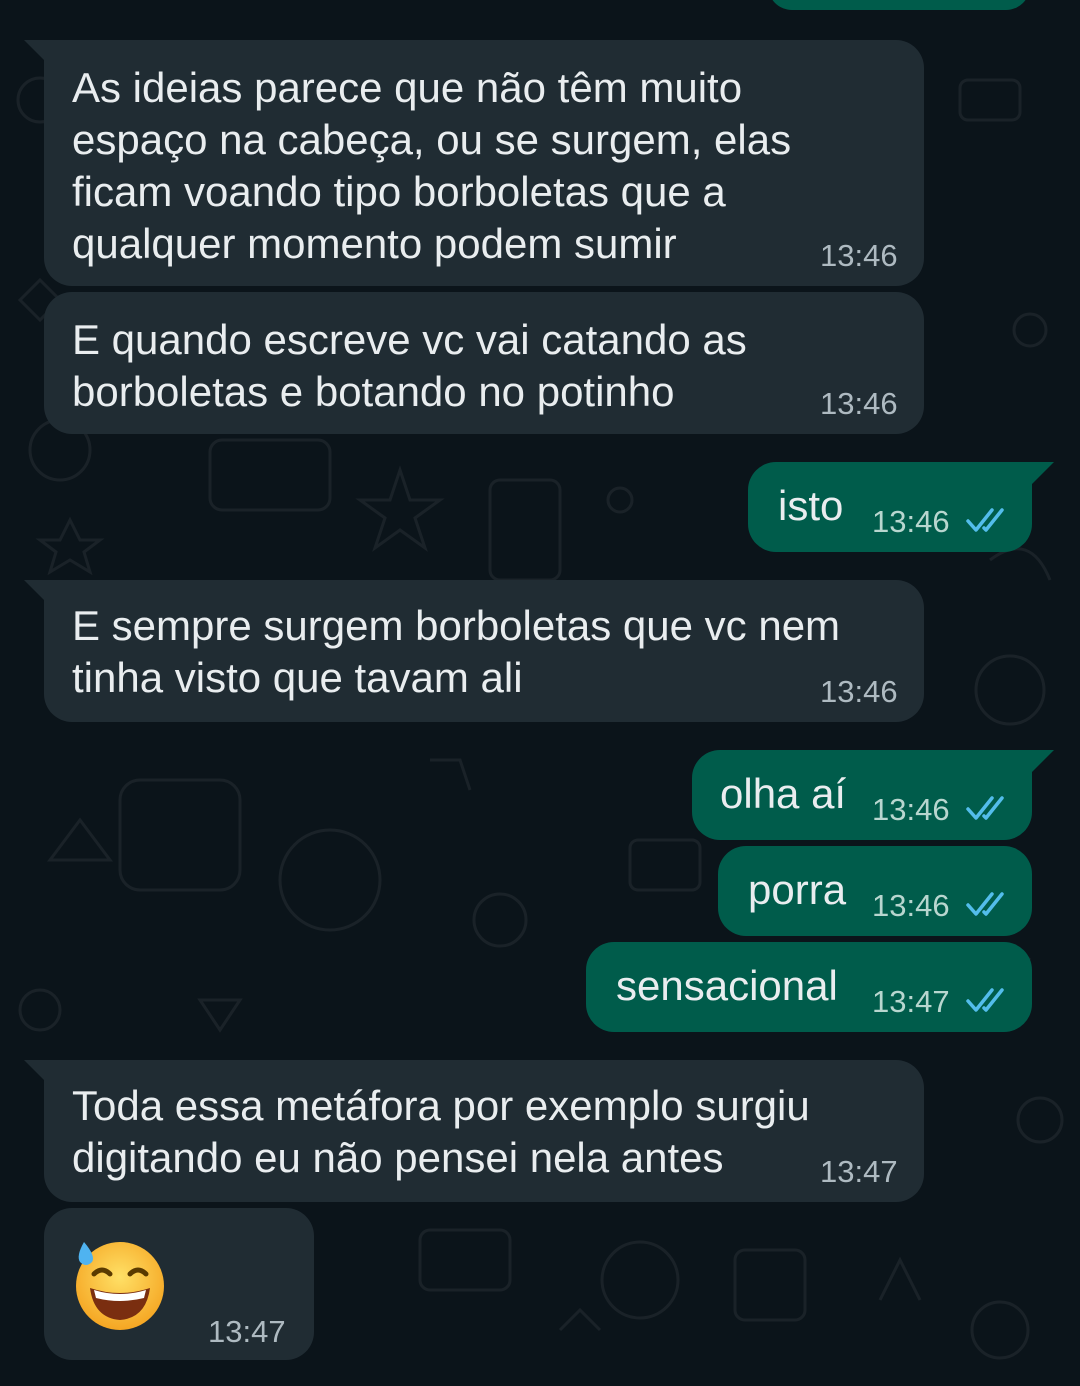 The image size is (1080, 1386). Describe the element at coordinates (120, 1286) in the screenshot. I see `grinning-face-with-sweat-icon` at that location.